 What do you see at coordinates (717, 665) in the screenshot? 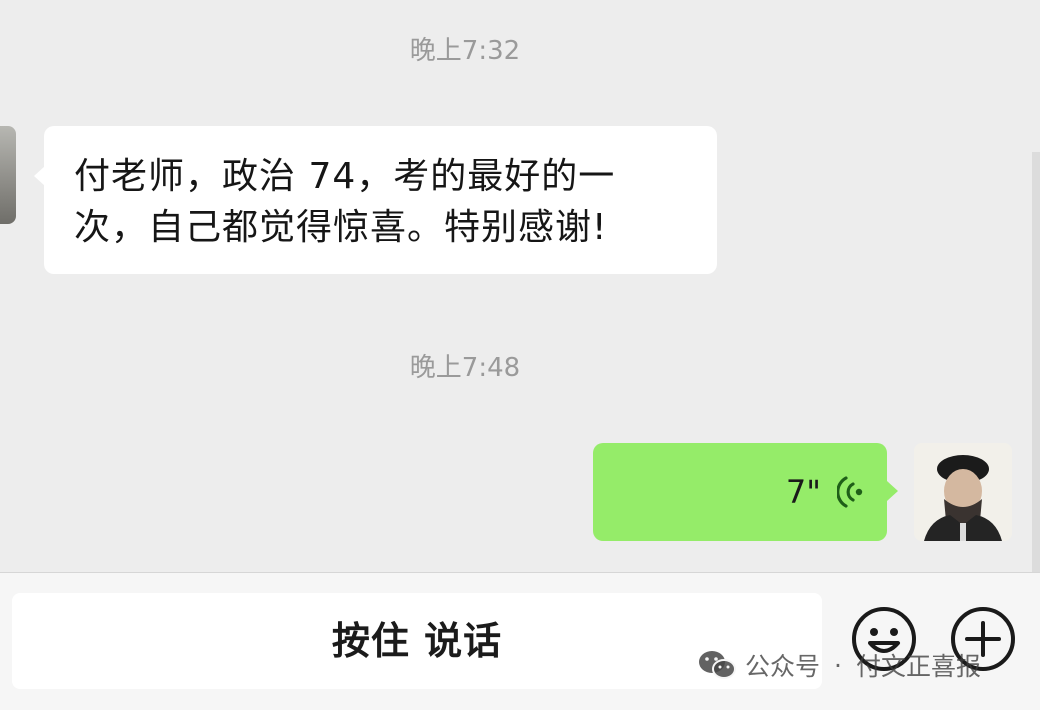
I see `wechat-logo-icon` at bounding box center [717, 665].